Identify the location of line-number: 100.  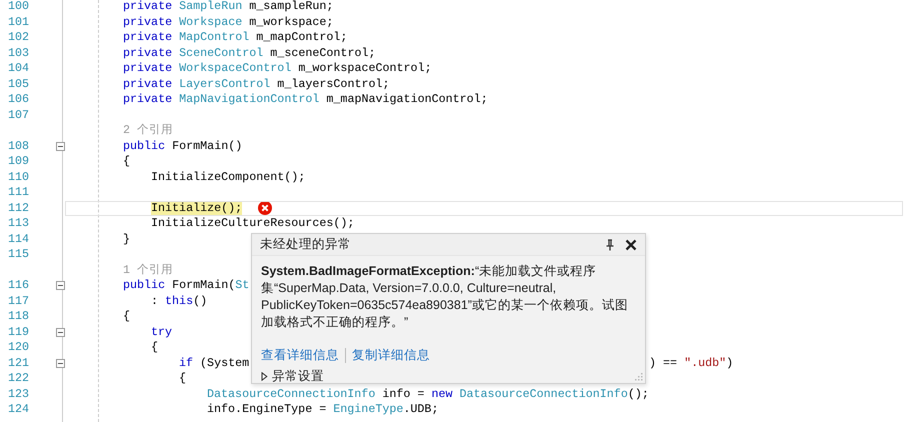
(18, 7).